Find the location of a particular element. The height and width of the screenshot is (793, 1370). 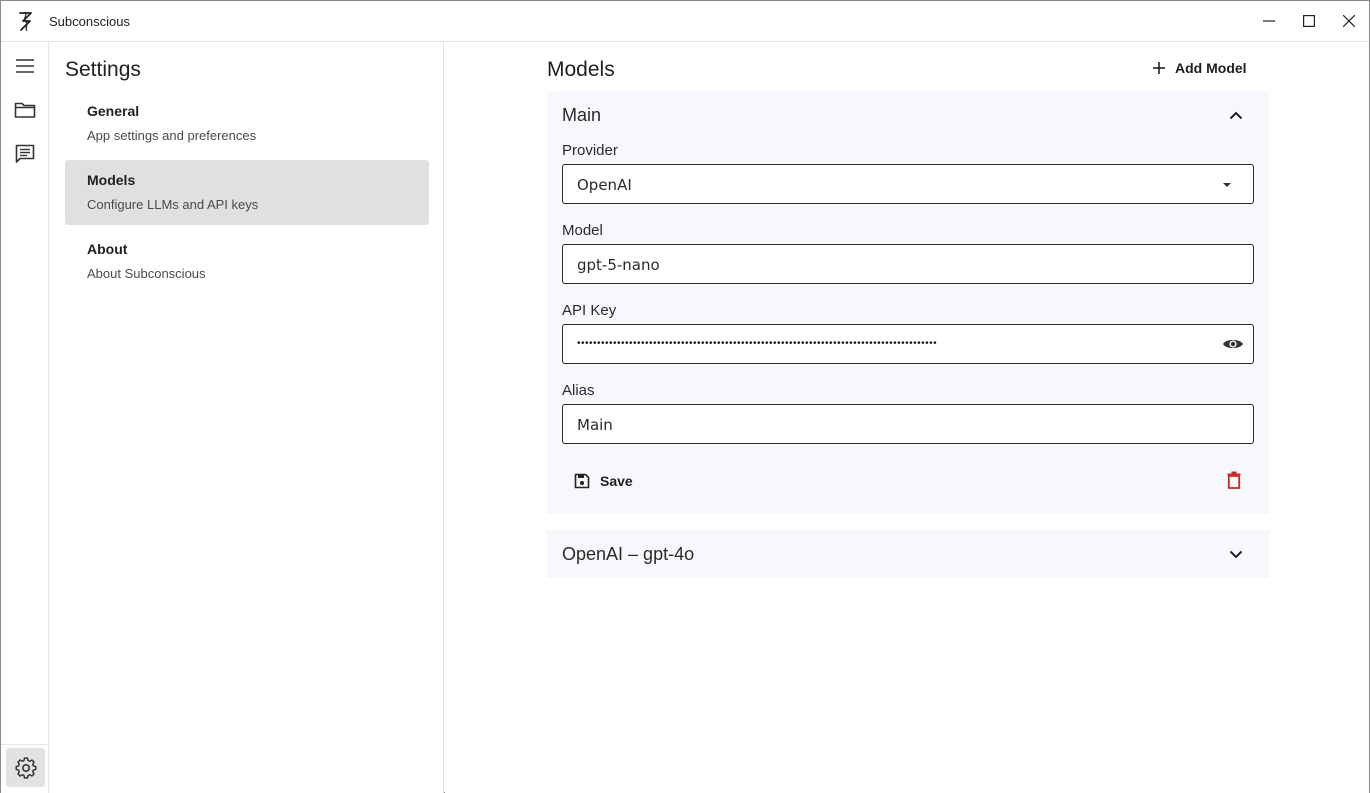

settings-button is located at coordinates (25, 767).